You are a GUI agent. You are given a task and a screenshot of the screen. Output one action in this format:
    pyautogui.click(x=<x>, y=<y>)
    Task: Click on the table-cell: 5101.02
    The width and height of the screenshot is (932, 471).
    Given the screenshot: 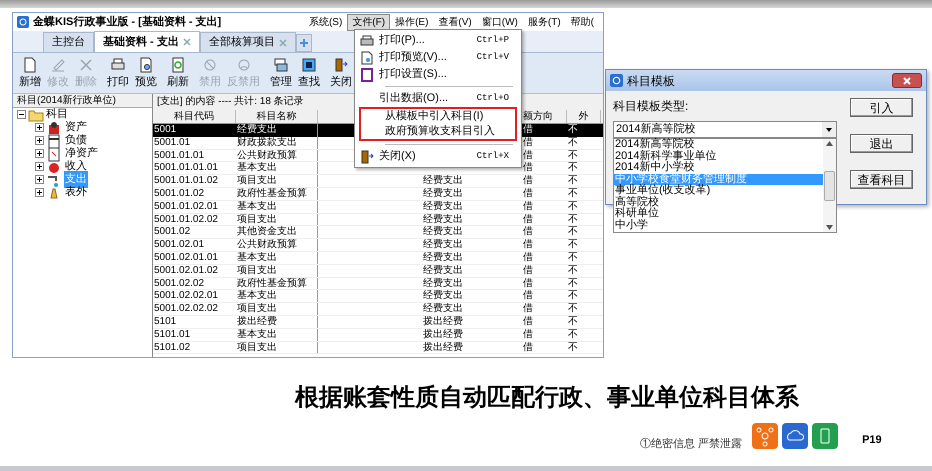 What is the action you would take?
    pyautogui.click(x=172, y=347)
    